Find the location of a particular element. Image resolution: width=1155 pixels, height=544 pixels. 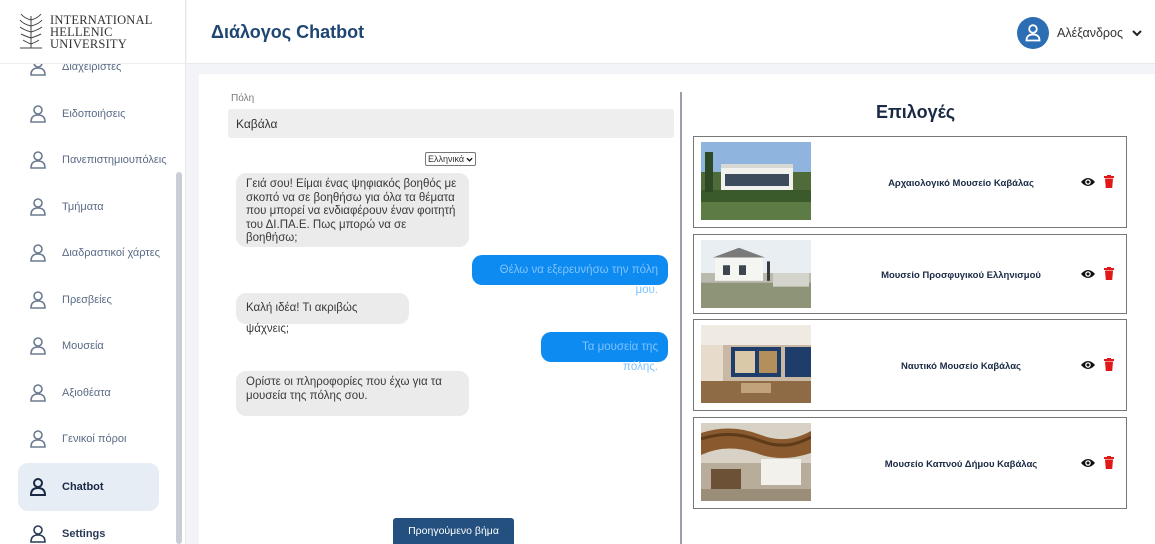

option-card: Ναυτικό Μουσείο Καβάλας is located at coordinates (910, 365).